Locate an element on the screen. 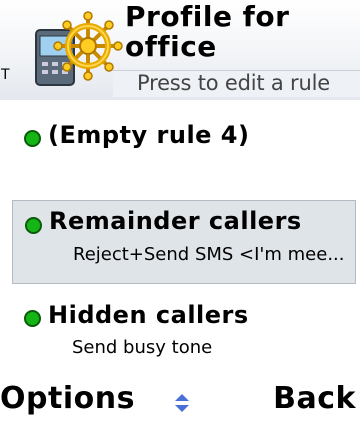  phone-with-ship-wheel-icon is located at coordinates (79, 48).